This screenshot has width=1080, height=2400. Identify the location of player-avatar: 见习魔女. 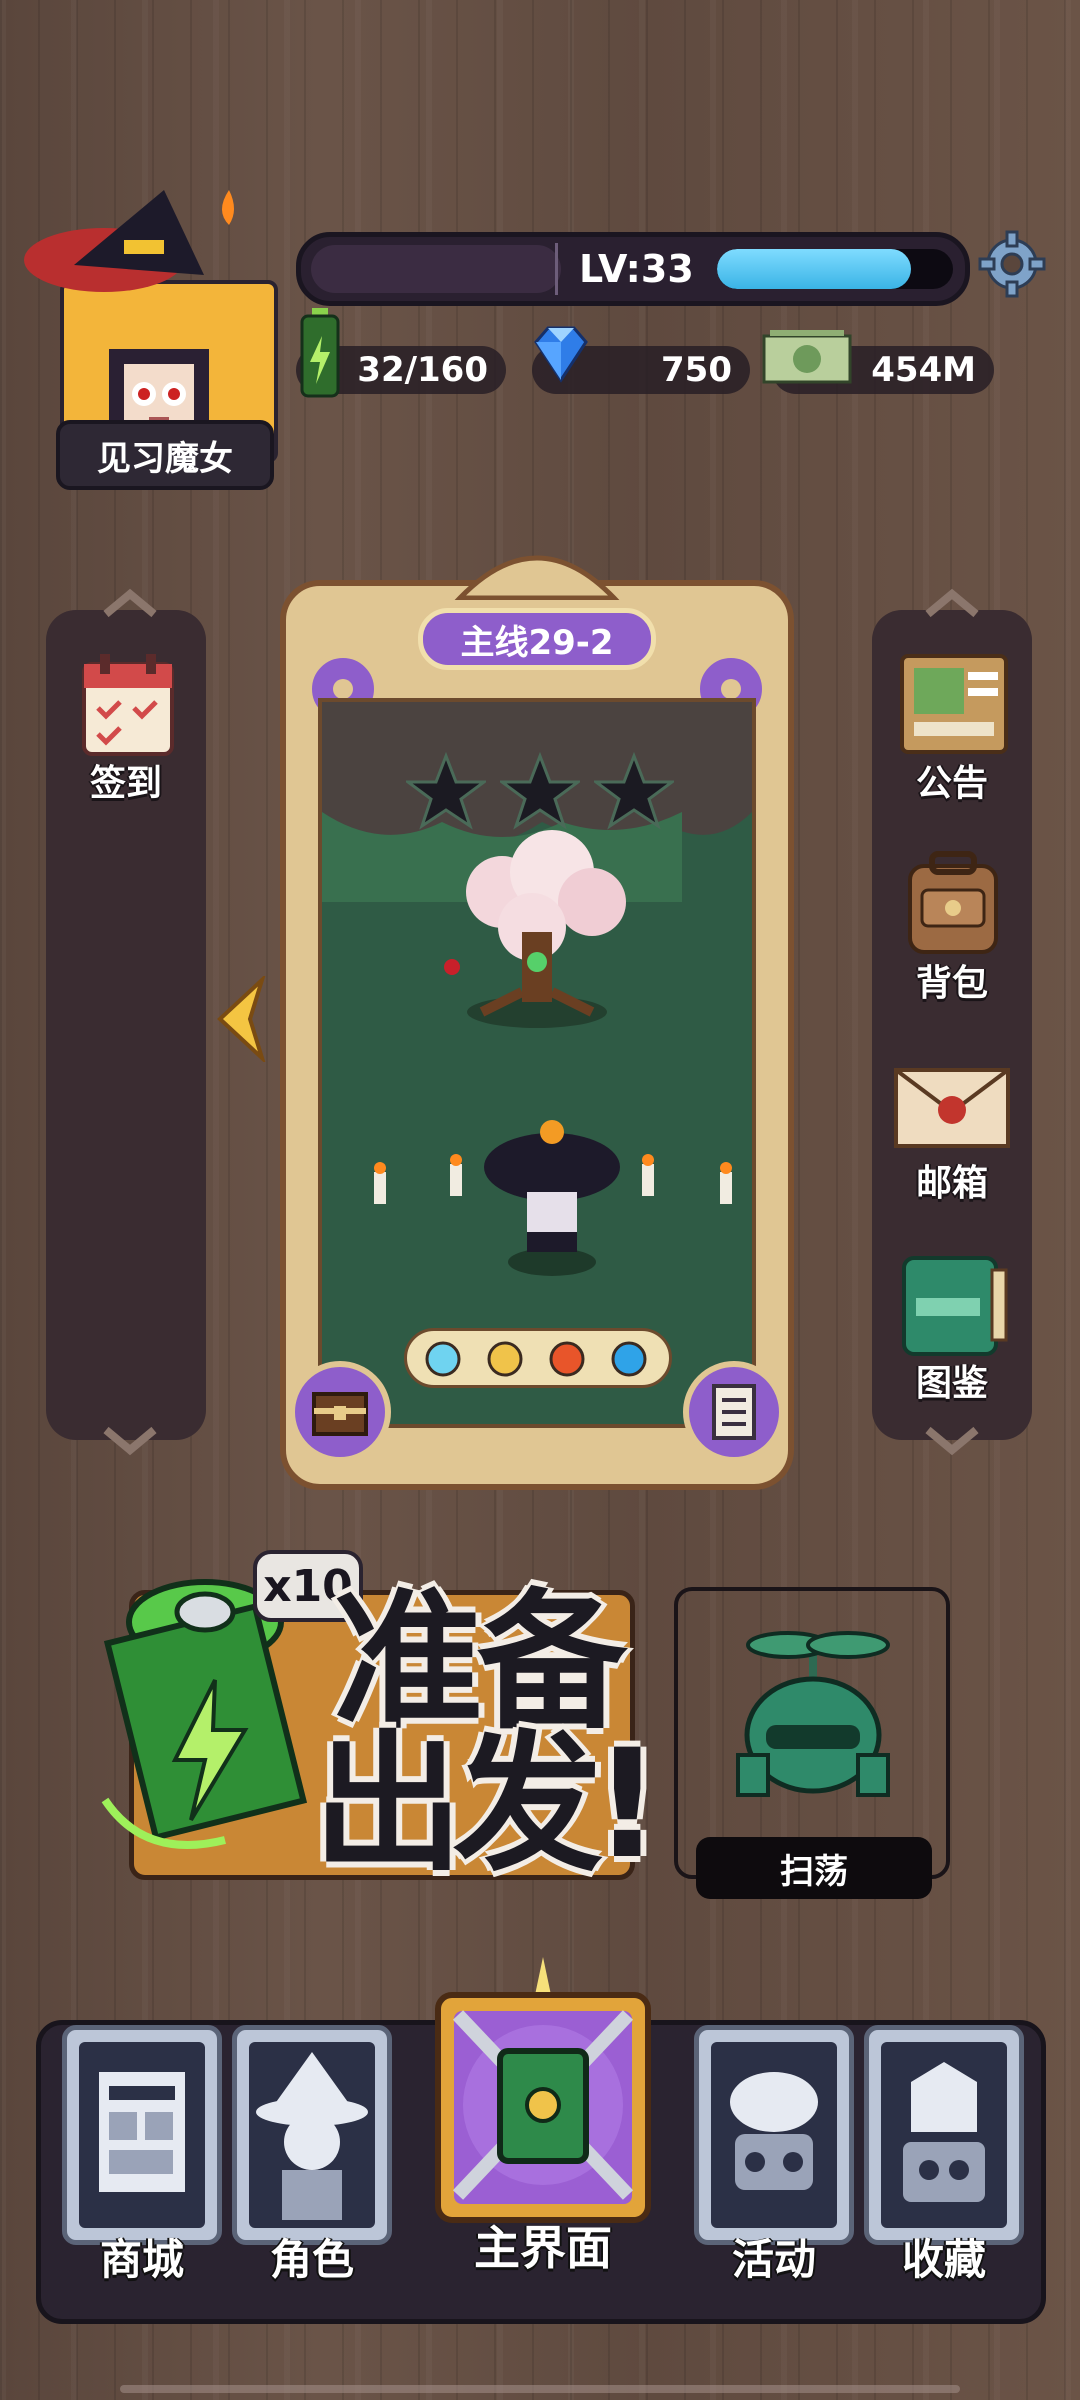
(148, 340).